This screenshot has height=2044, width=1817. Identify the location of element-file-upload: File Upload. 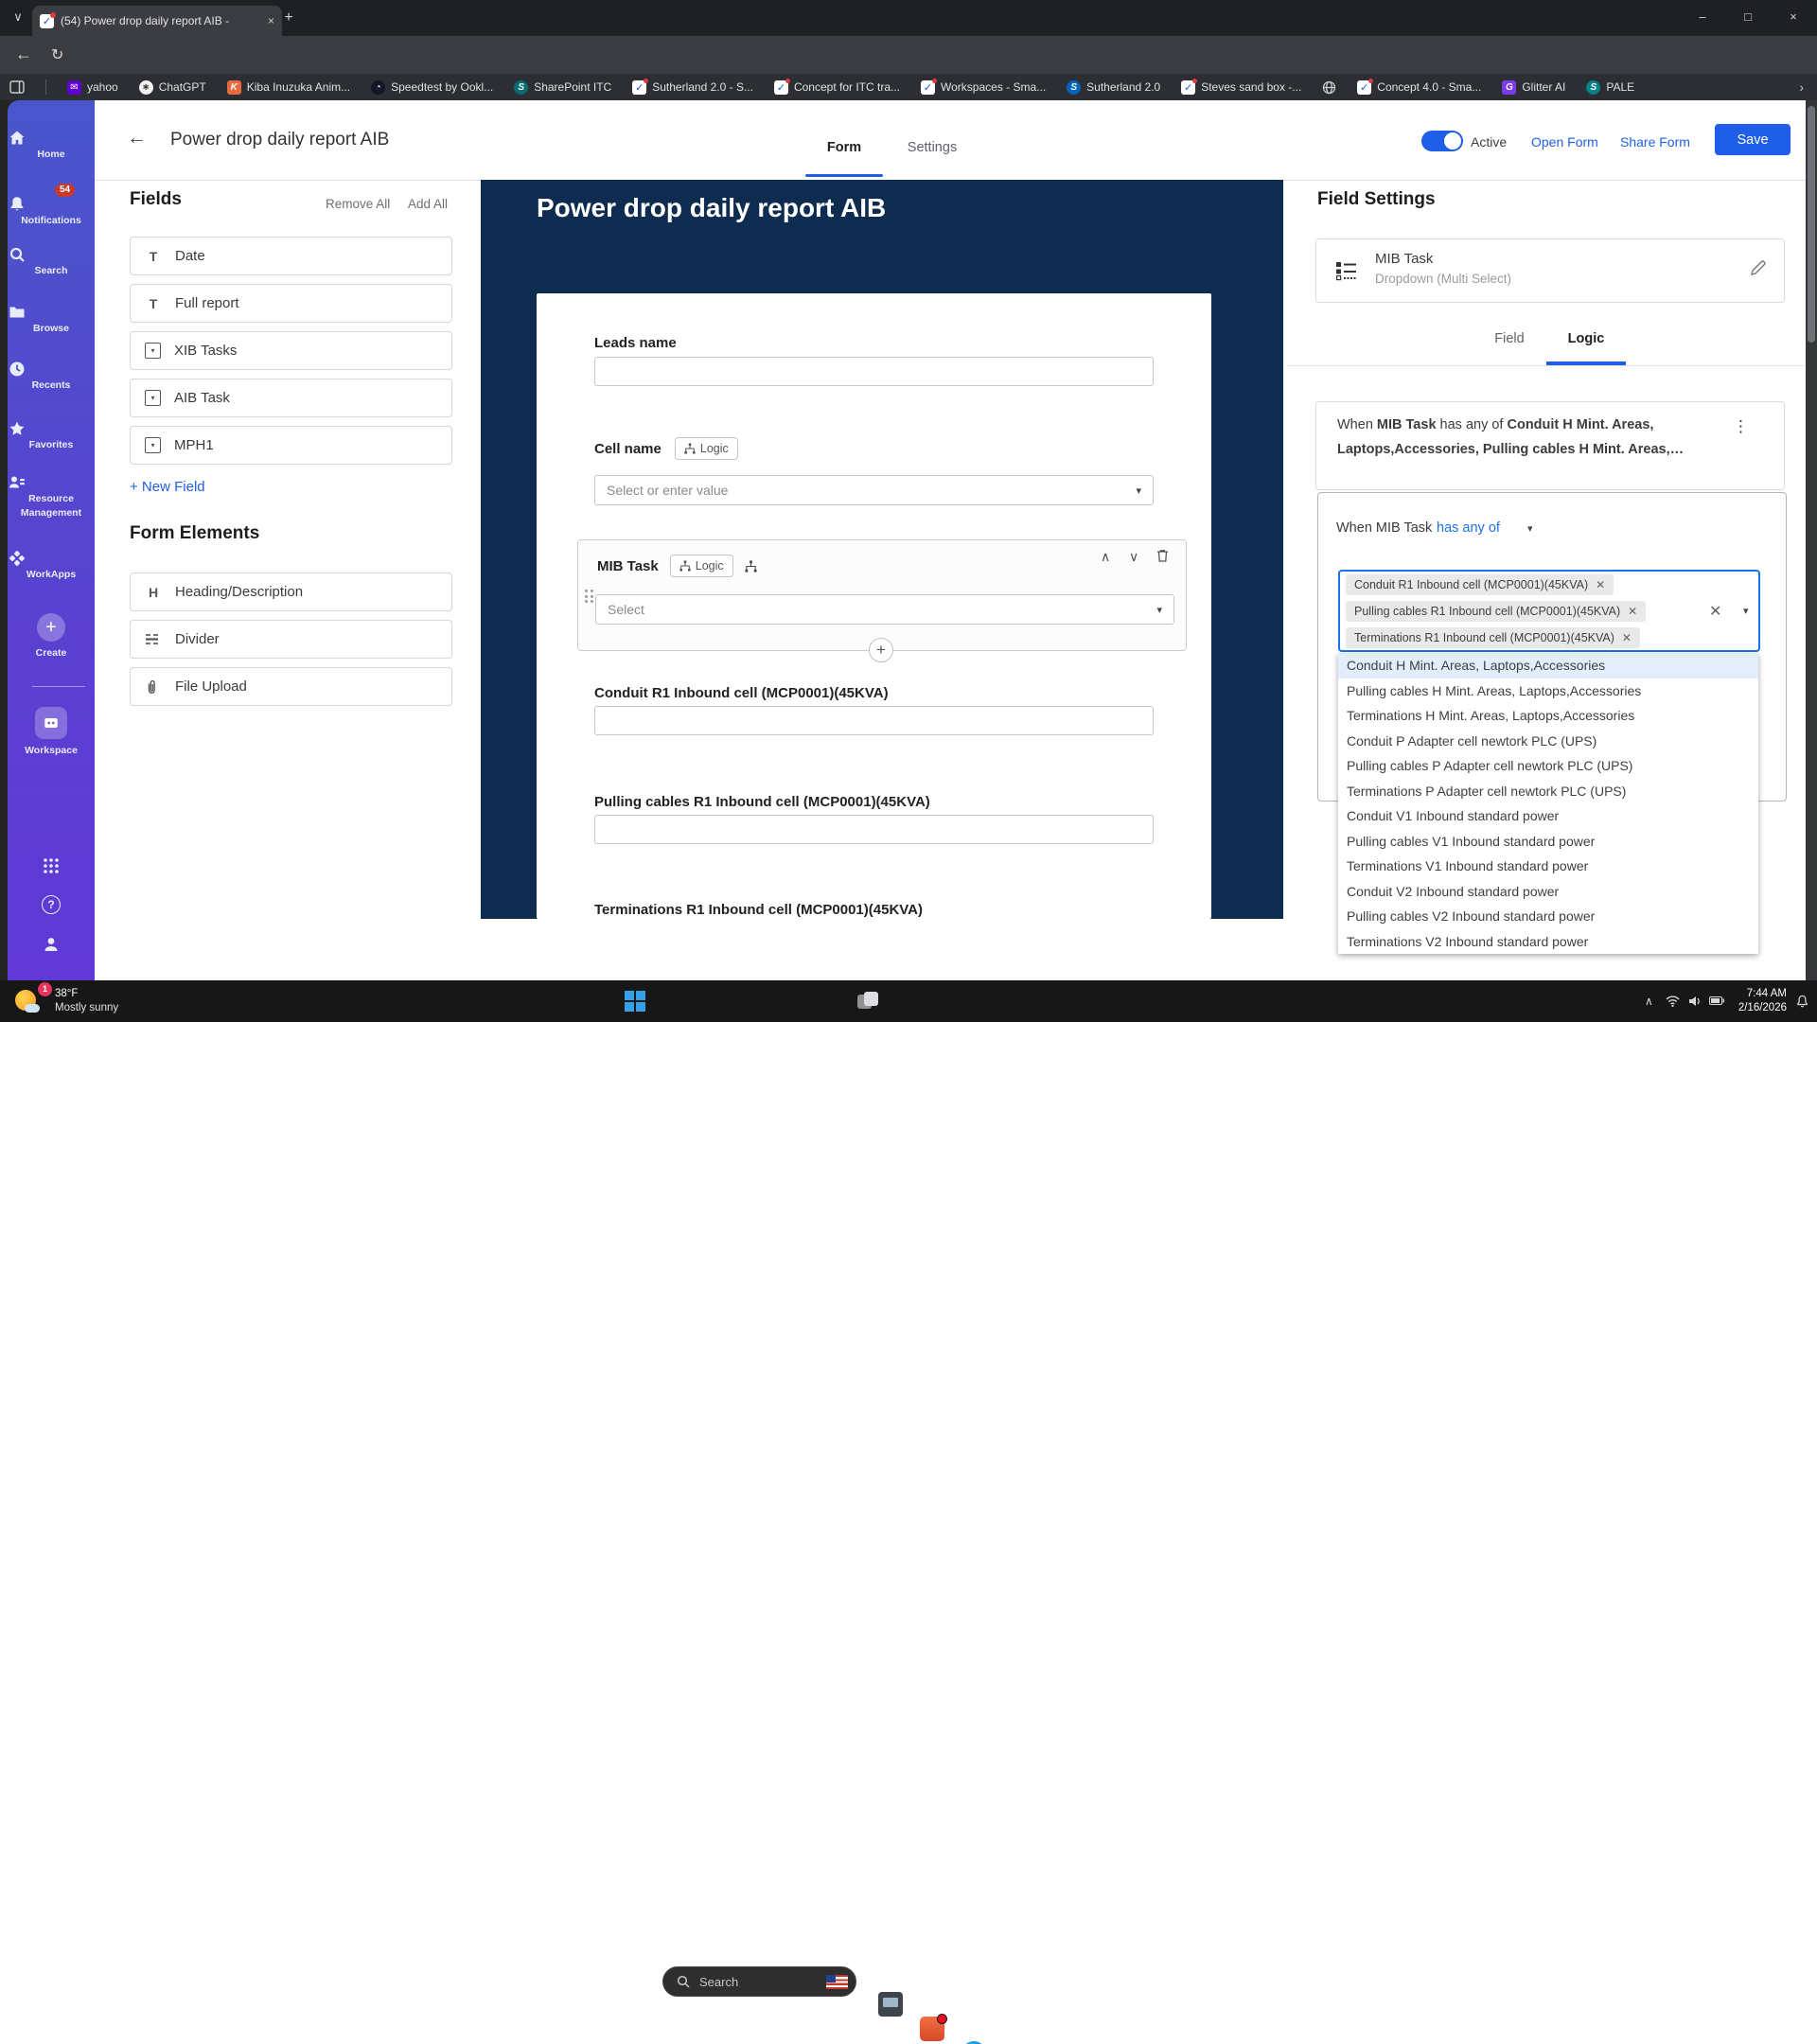
(291, 686).